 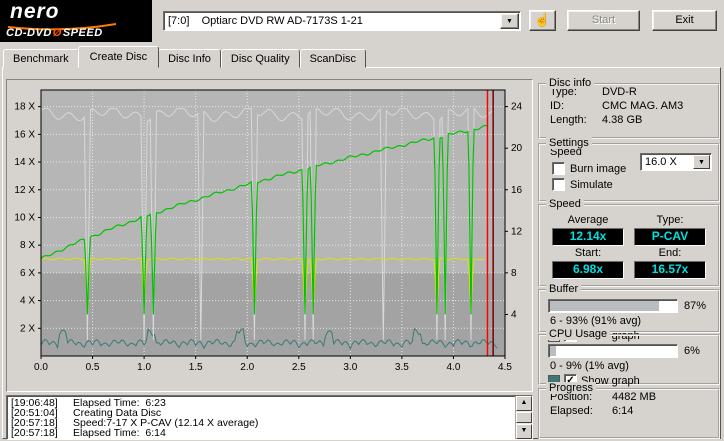 What do you see at coordinates (670, 253) in the screenshot?
I see `end-label: End:` at bounding box center [670, 253].